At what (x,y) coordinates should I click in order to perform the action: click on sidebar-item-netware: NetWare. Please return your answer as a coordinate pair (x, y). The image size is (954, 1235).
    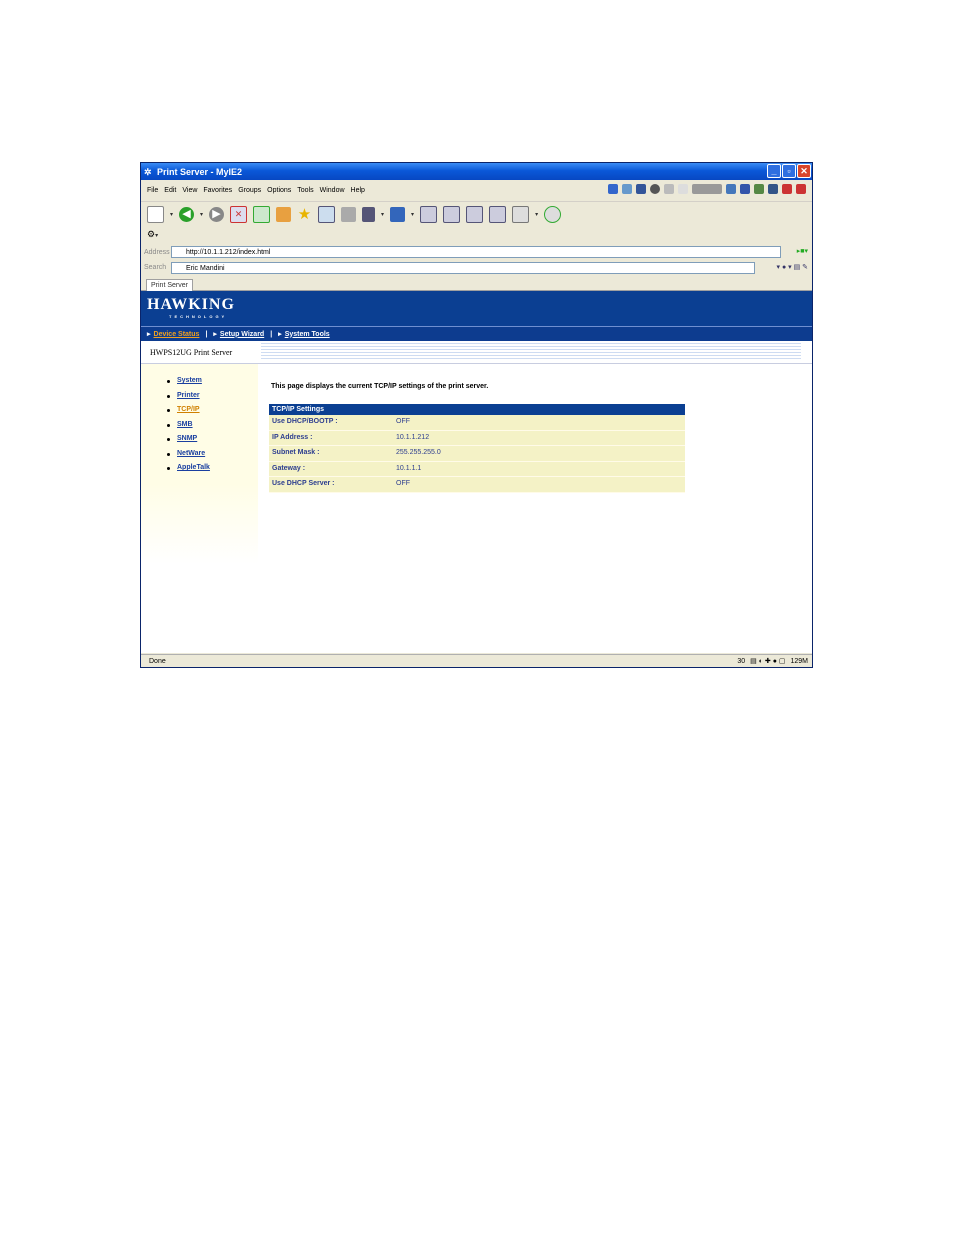
    Looking at the image, I should click on (188, 457).